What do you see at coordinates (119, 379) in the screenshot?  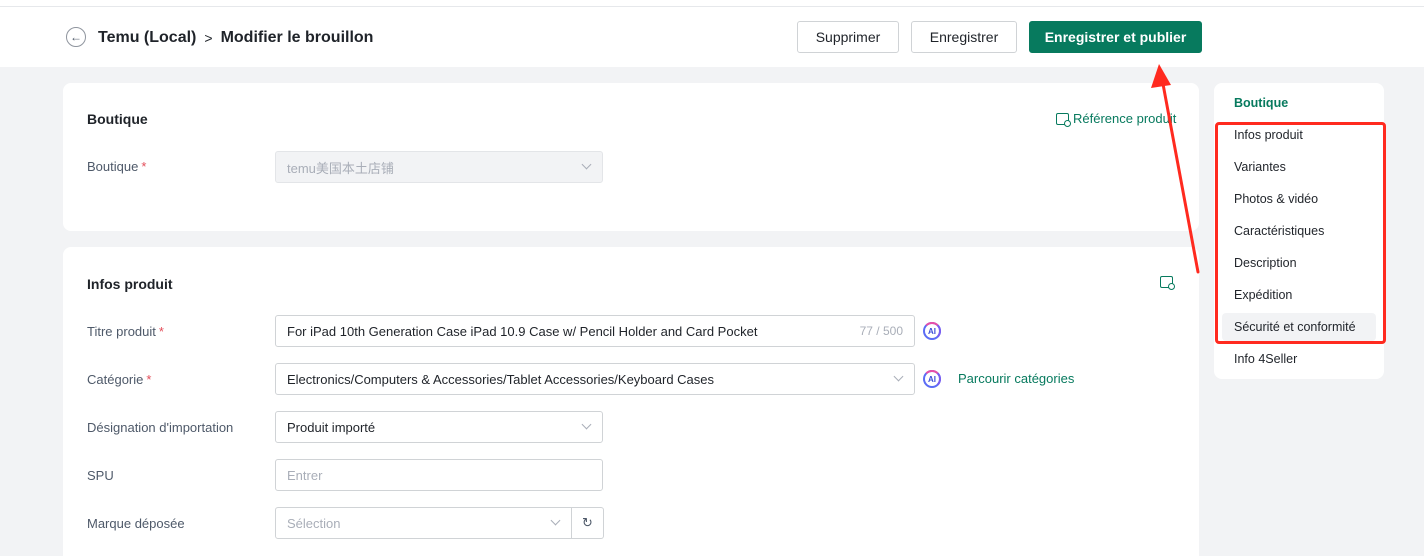 I see `category-label: Catégorie *` at bounding box center [119, 379].